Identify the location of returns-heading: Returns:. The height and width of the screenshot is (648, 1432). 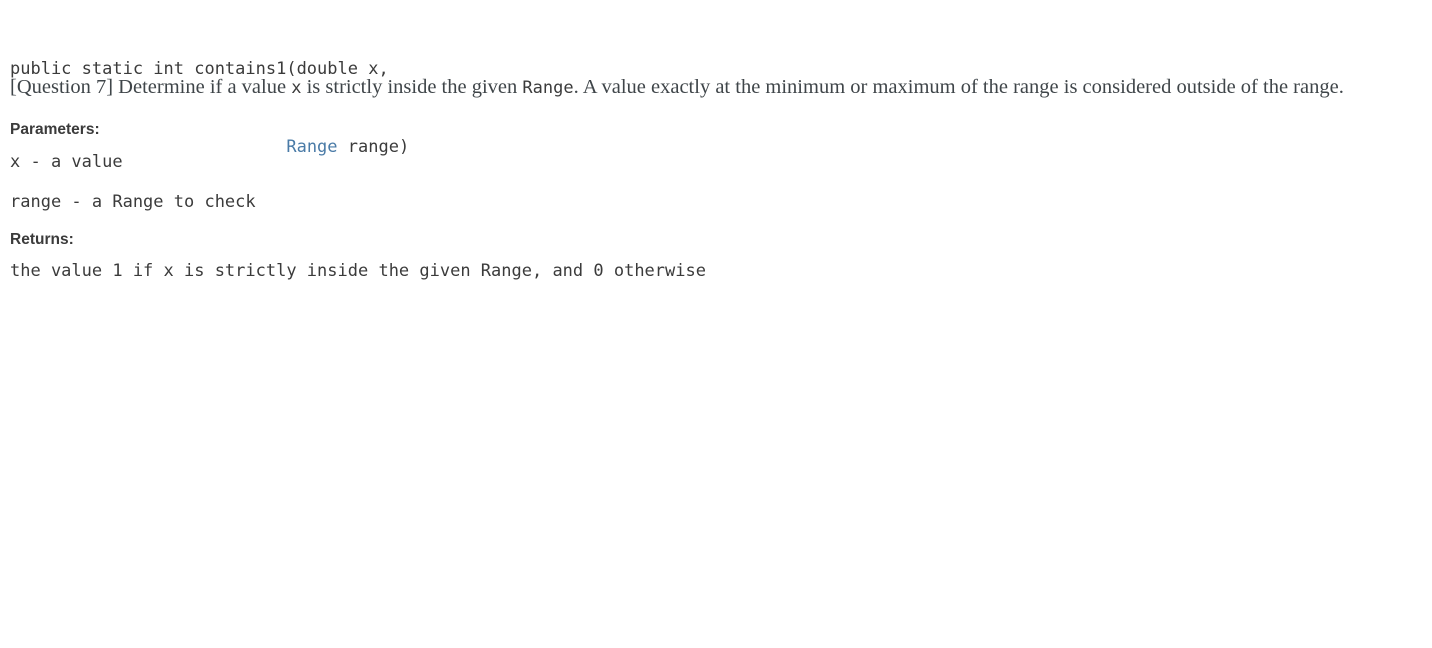
(42, 239).